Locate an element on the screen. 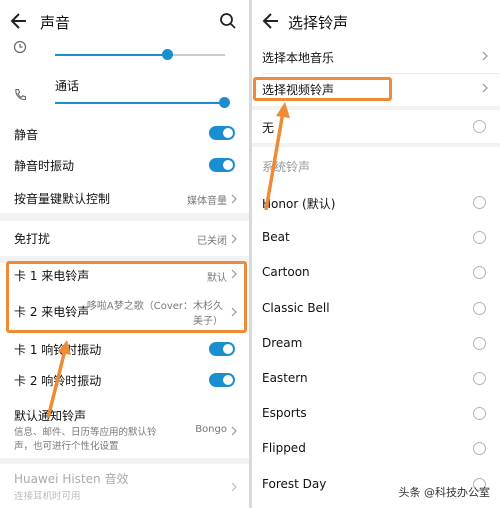  call-volume-knob is located at coordinates (224, 102).